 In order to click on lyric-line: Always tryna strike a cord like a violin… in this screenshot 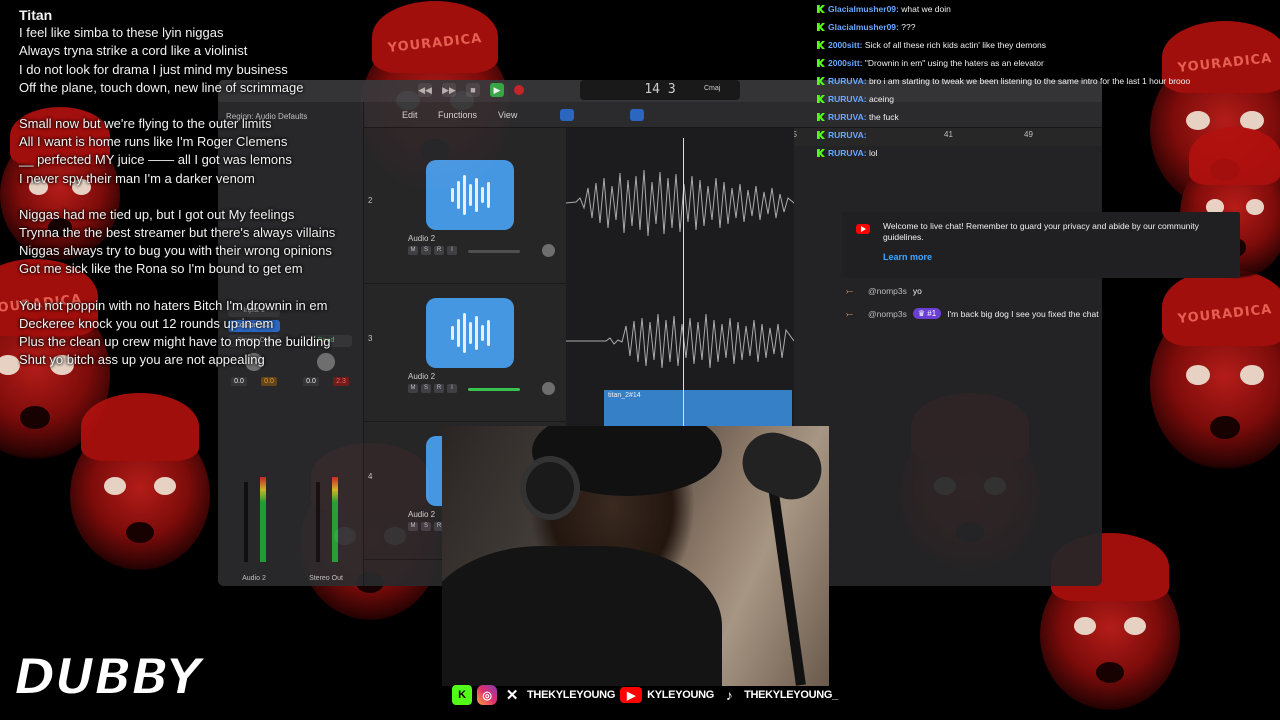, I will do `click(133, 51)`.